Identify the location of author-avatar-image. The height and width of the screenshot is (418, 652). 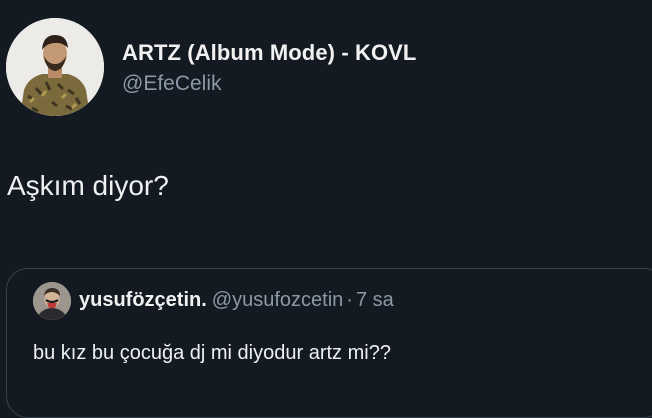
(55, 67).